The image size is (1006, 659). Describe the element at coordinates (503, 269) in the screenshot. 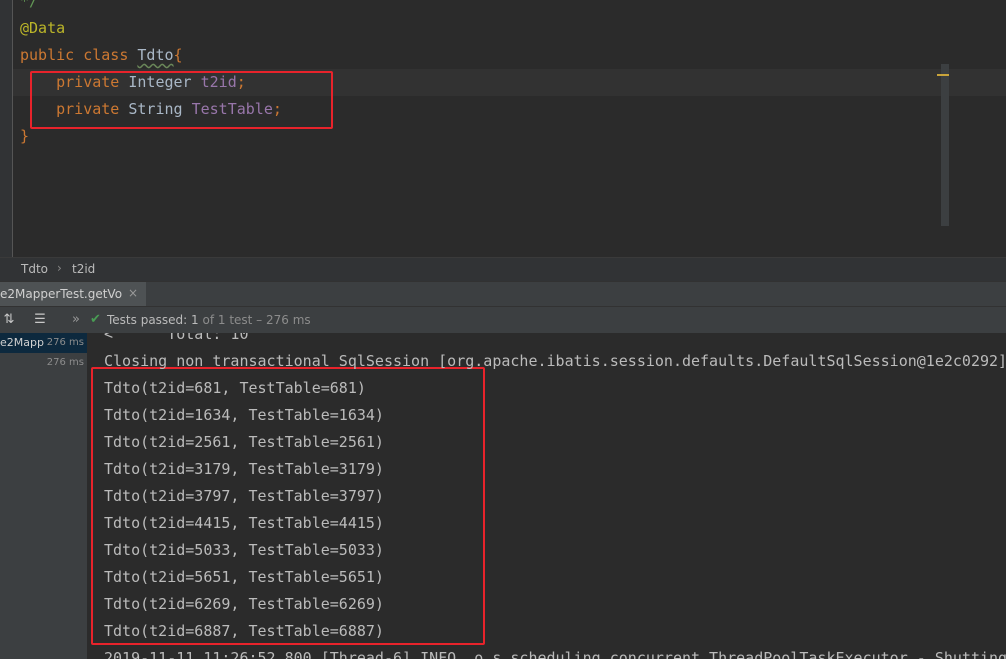

I see `breadcrumb: Tdto › t2id` at that location.